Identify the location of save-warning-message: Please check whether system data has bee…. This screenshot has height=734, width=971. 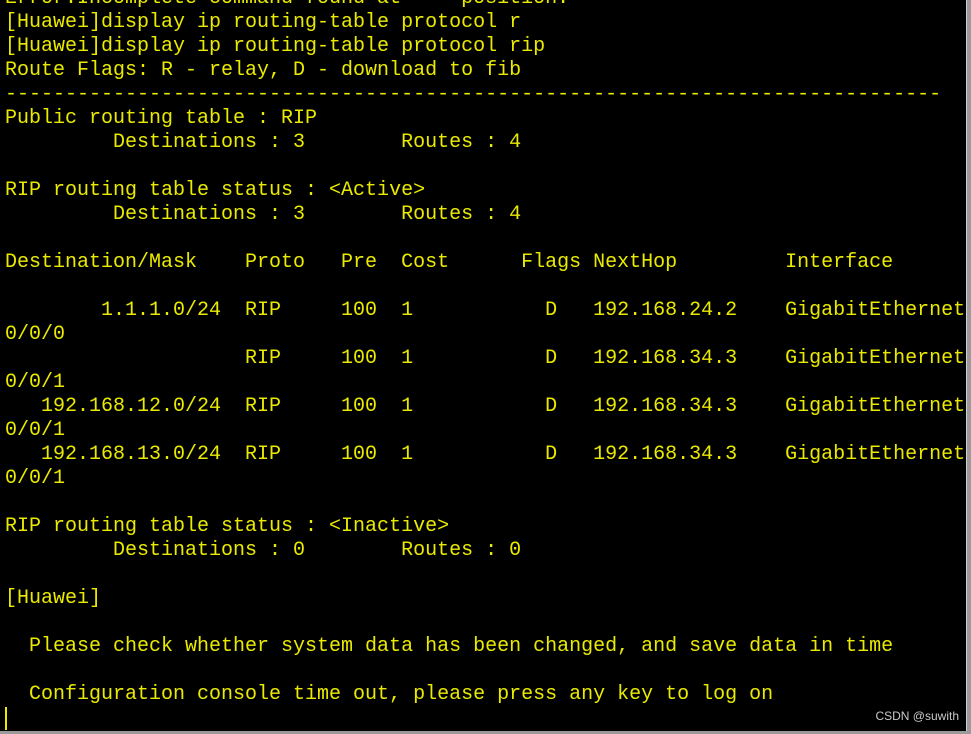
(449, 646).